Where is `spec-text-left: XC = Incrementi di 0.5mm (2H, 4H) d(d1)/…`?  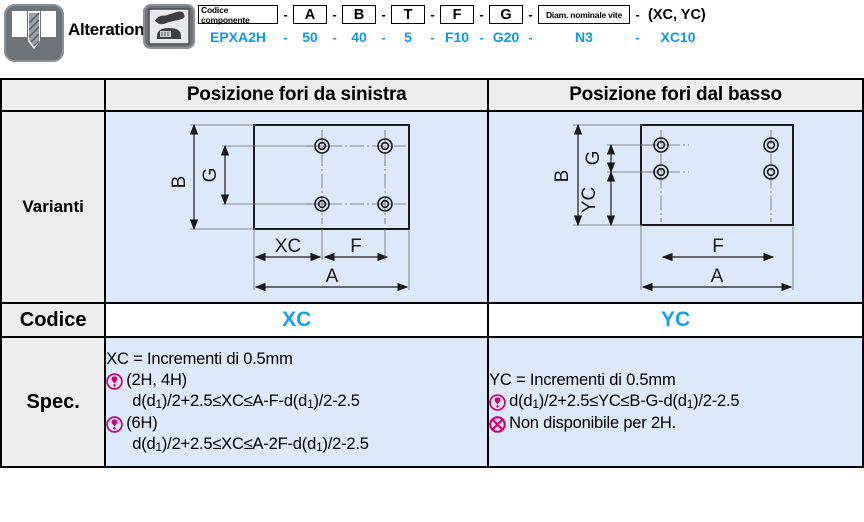
spec-text-left: XC = Incrementi di 0.5mm (2H, 4H) d(d1)/… is located at coordinates (297, 402).